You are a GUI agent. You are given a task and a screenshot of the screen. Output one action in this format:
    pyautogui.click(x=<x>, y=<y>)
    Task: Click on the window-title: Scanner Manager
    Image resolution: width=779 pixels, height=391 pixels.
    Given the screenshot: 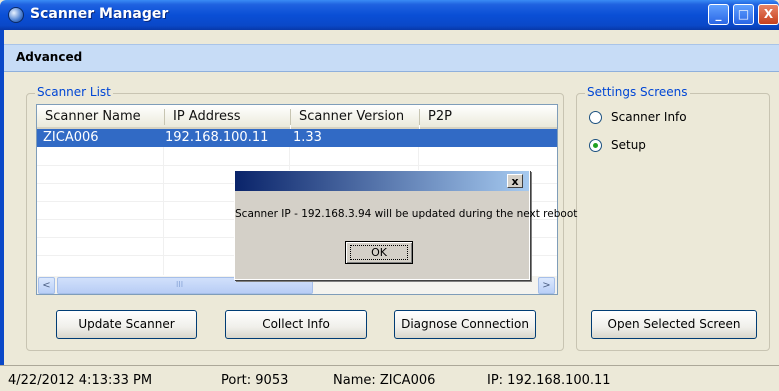 What is the action you would take?
    pyautogui.click(x=99, y=14)
    